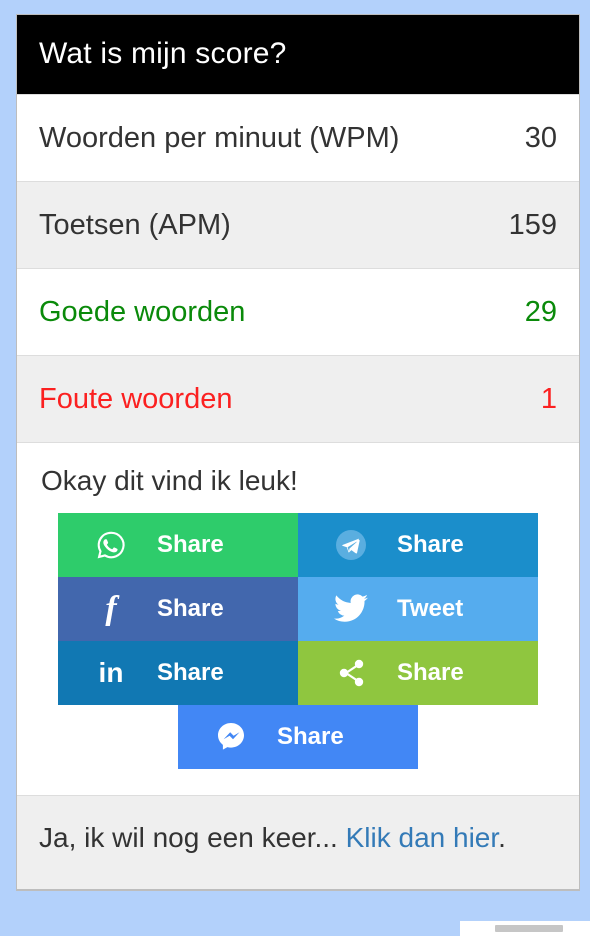 Image resolution: width=590 pixels, height=936 pixels. I want to click on share-button-label: Tweet, so click(430, 608).